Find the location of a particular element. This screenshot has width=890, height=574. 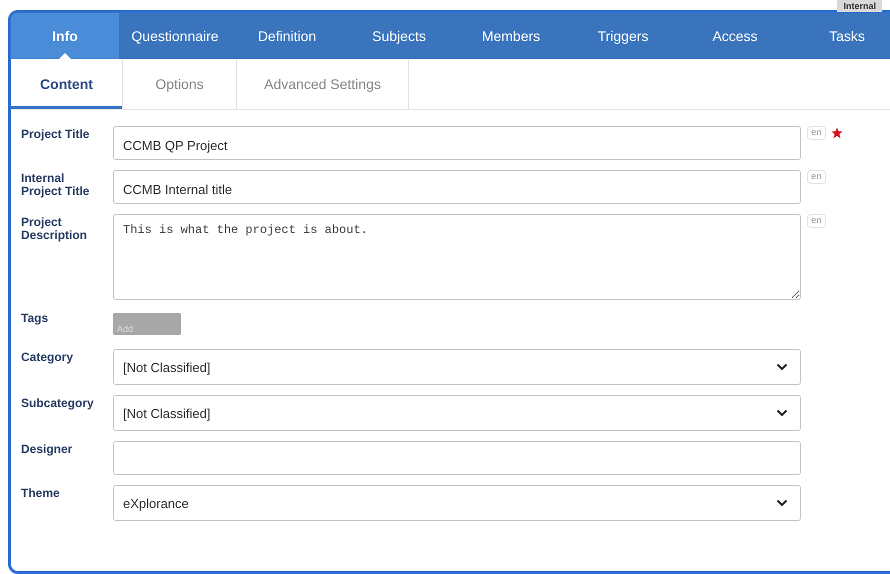

tab: Access is located at coordinates (735, 36).